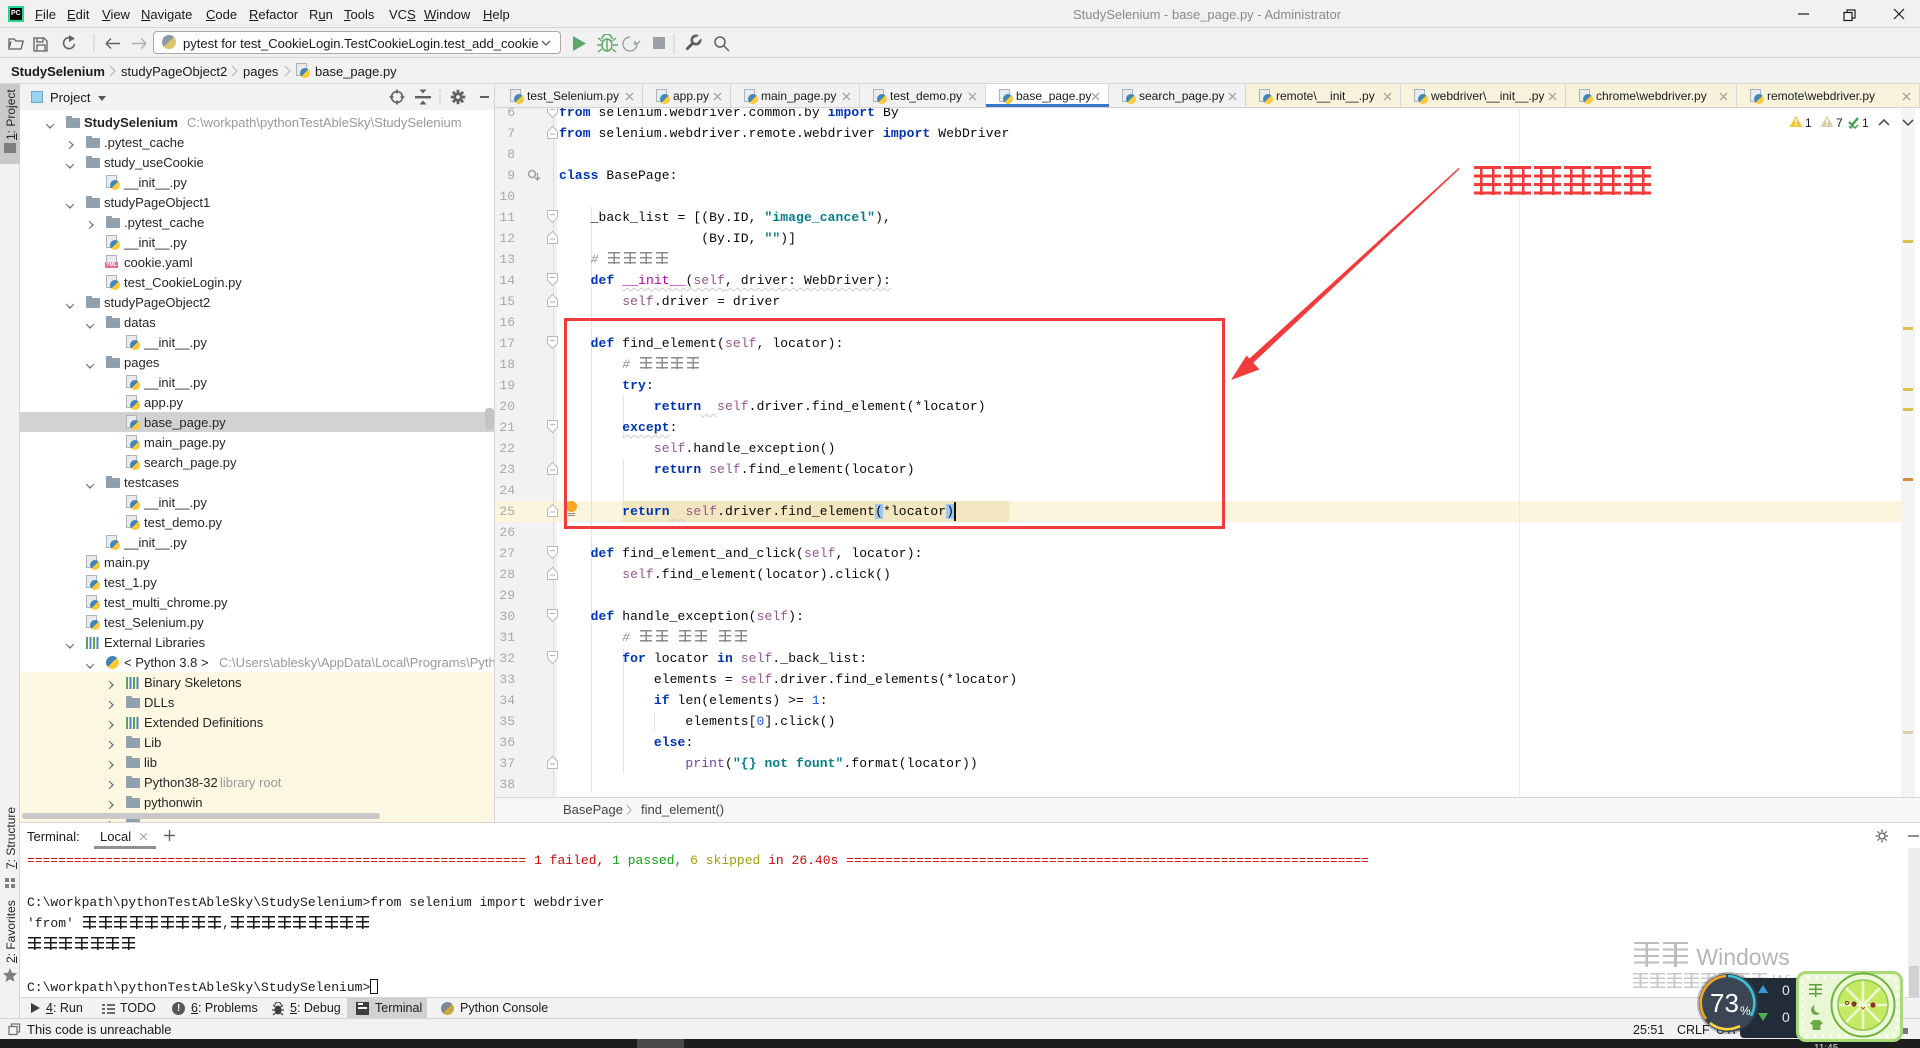 Image resolution: width=1920 pixels, height=1048 pixels. Describe the element at coordinates (1839, 123) in the screenshot. I see `svg-text: 7` at that location.